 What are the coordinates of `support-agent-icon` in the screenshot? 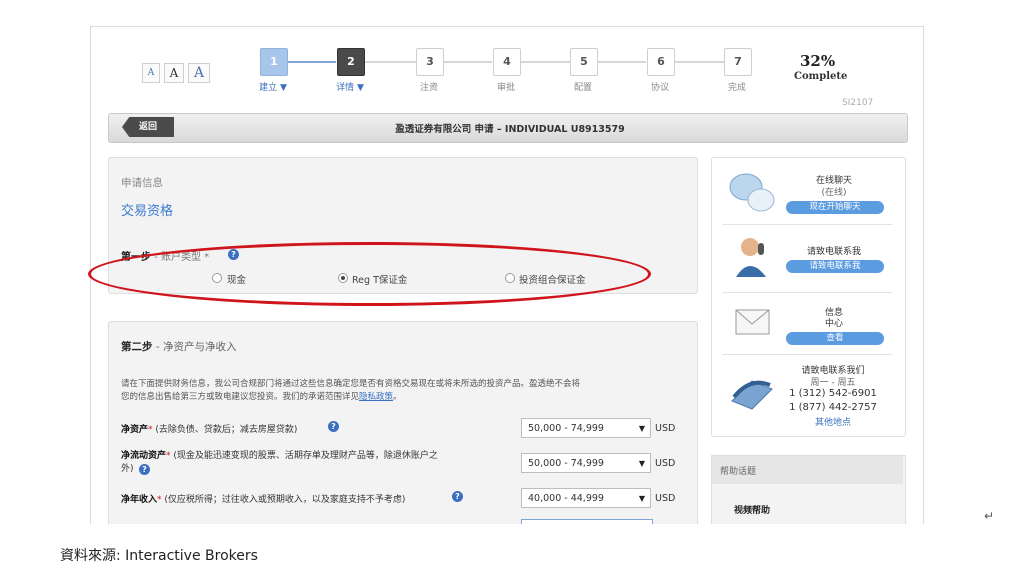 It's located at (751, 257).